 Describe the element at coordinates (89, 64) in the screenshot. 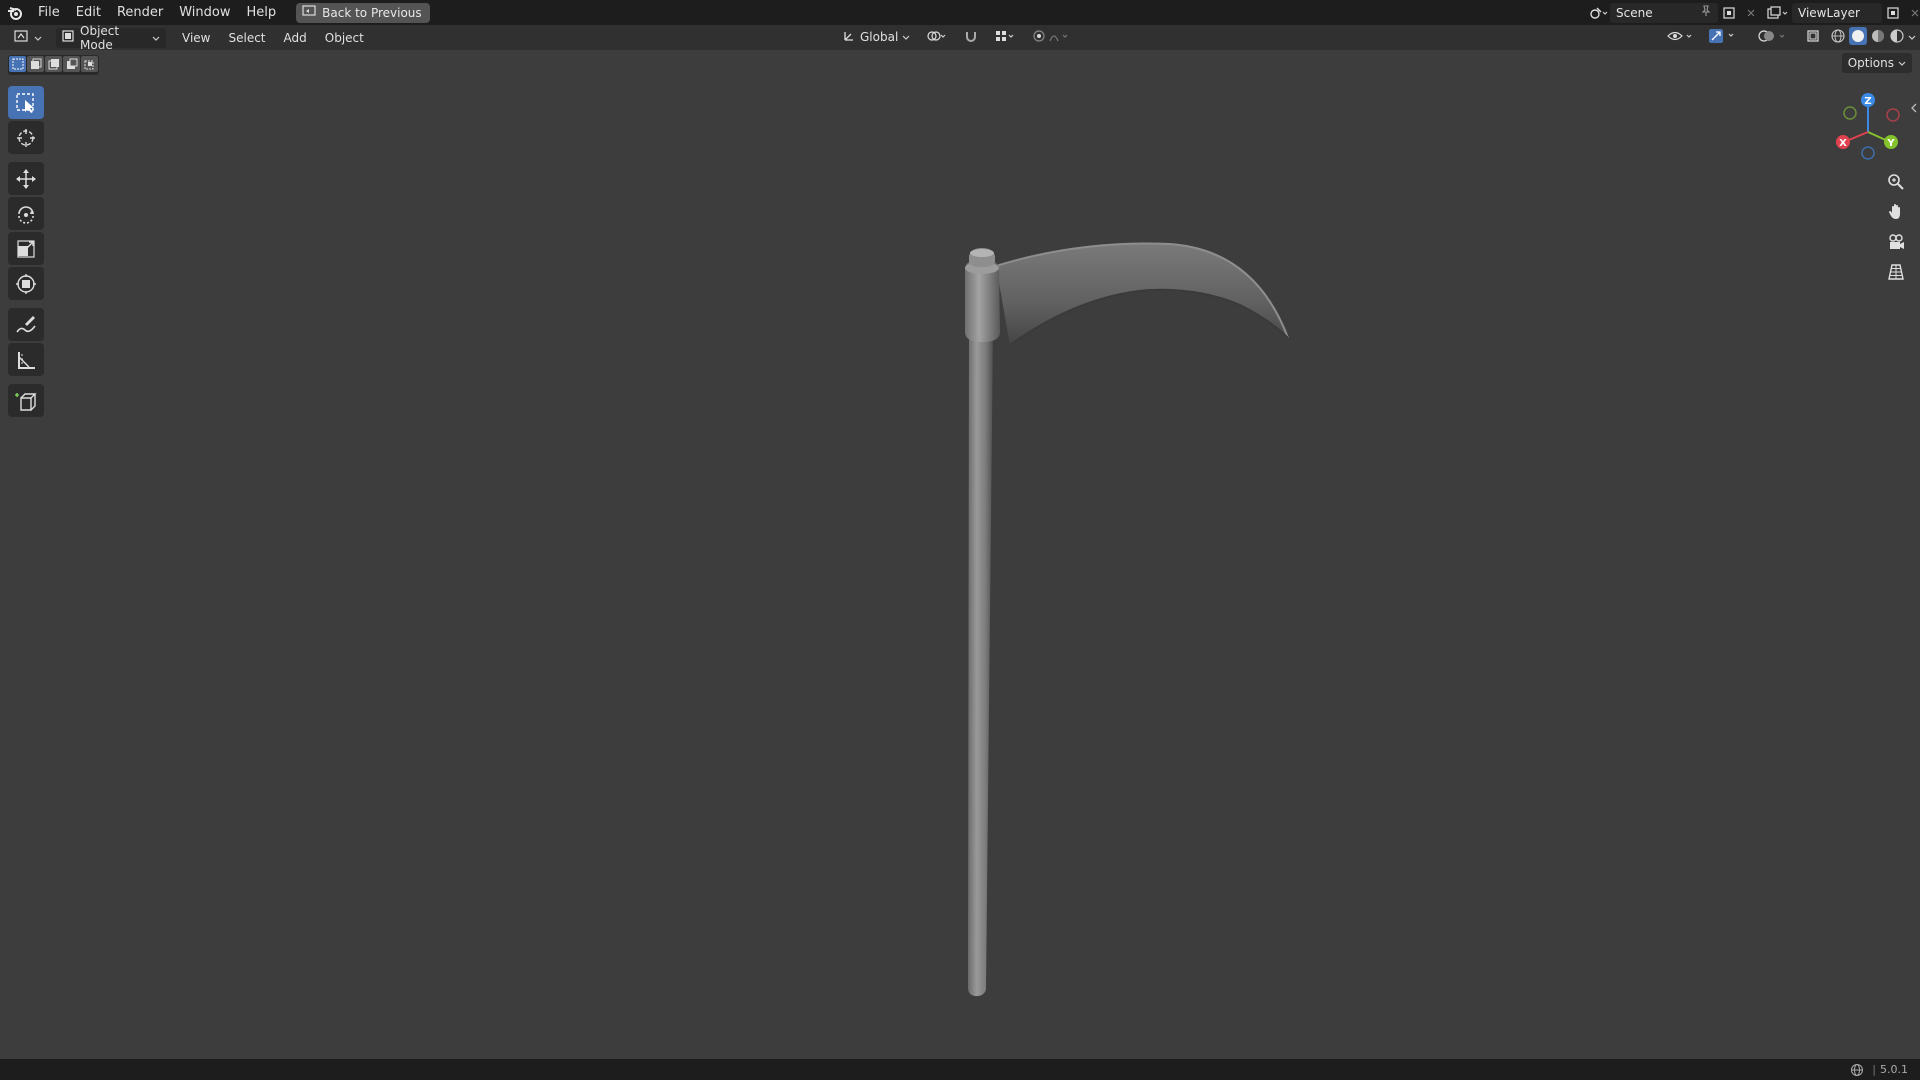

I see `select-intersect-icon` at that location.